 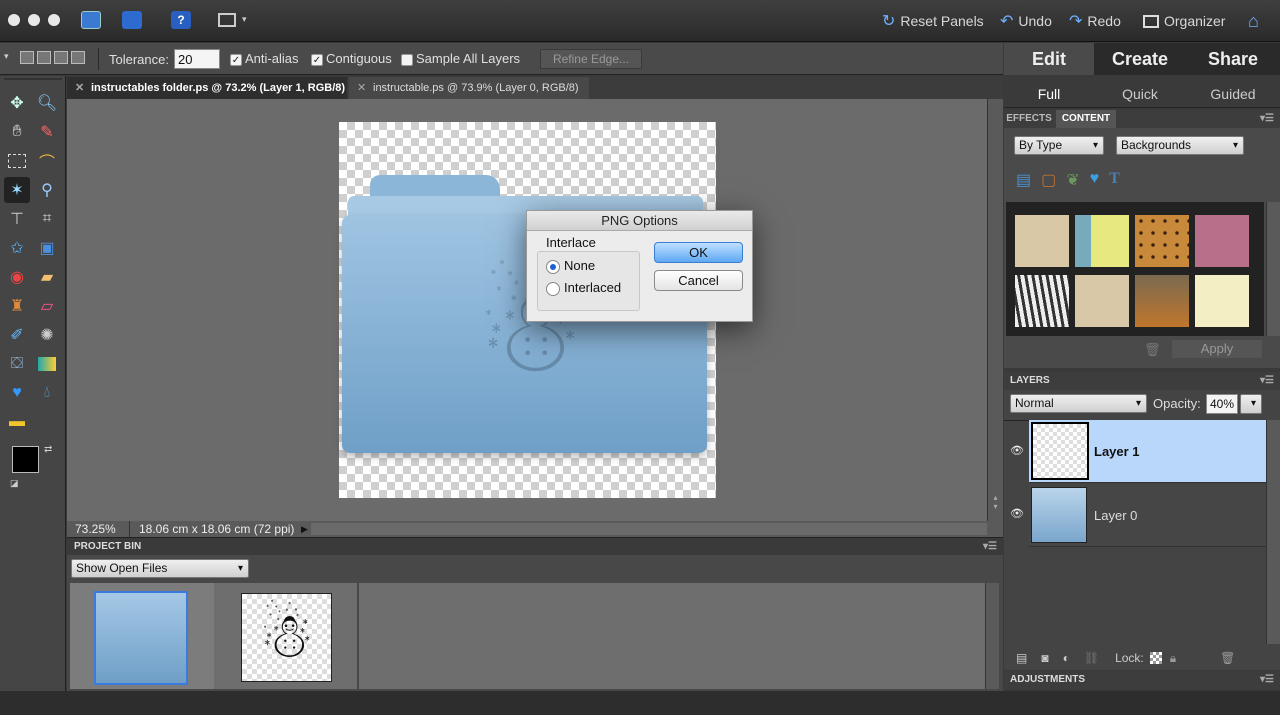 What do you see at coordinates (1227, 658) in the screenshot?
I see `delete-layer-icon: 🗑︎` at bounding box center [1227, 658].